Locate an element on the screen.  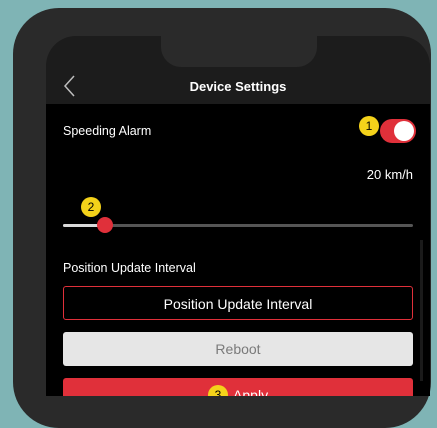
badge-3: 3 is located at coordinates (217, 390).